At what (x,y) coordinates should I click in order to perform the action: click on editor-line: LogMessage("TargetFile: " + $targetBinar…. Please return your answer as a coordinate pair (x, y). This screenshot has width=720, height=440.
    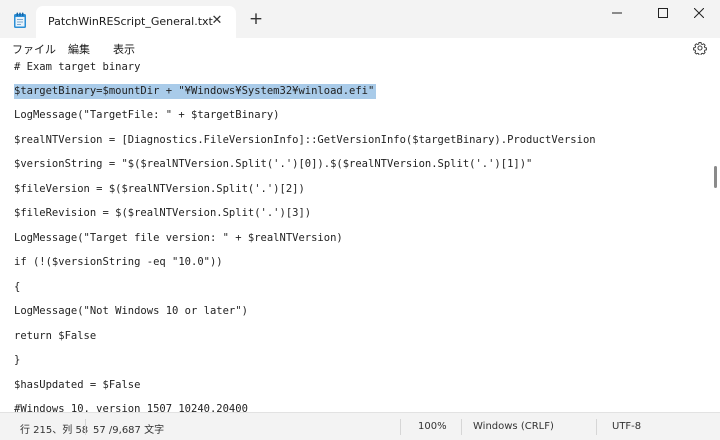
    Looking at the image, I should click on (147, 115).